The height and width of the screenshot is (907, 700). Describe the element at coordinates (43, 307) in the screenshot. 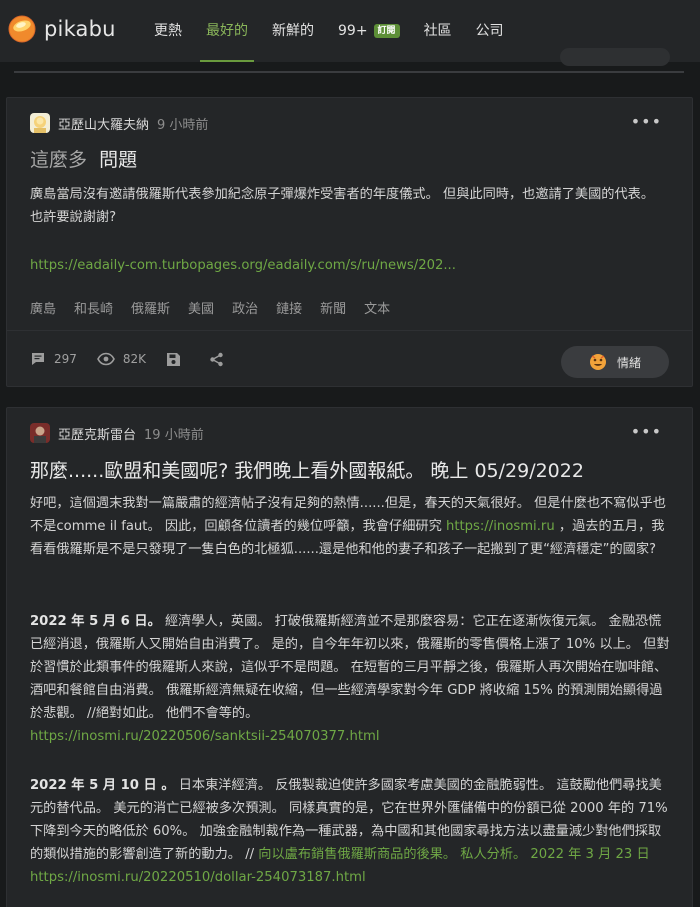

I see `tag: 廣島` at that location.